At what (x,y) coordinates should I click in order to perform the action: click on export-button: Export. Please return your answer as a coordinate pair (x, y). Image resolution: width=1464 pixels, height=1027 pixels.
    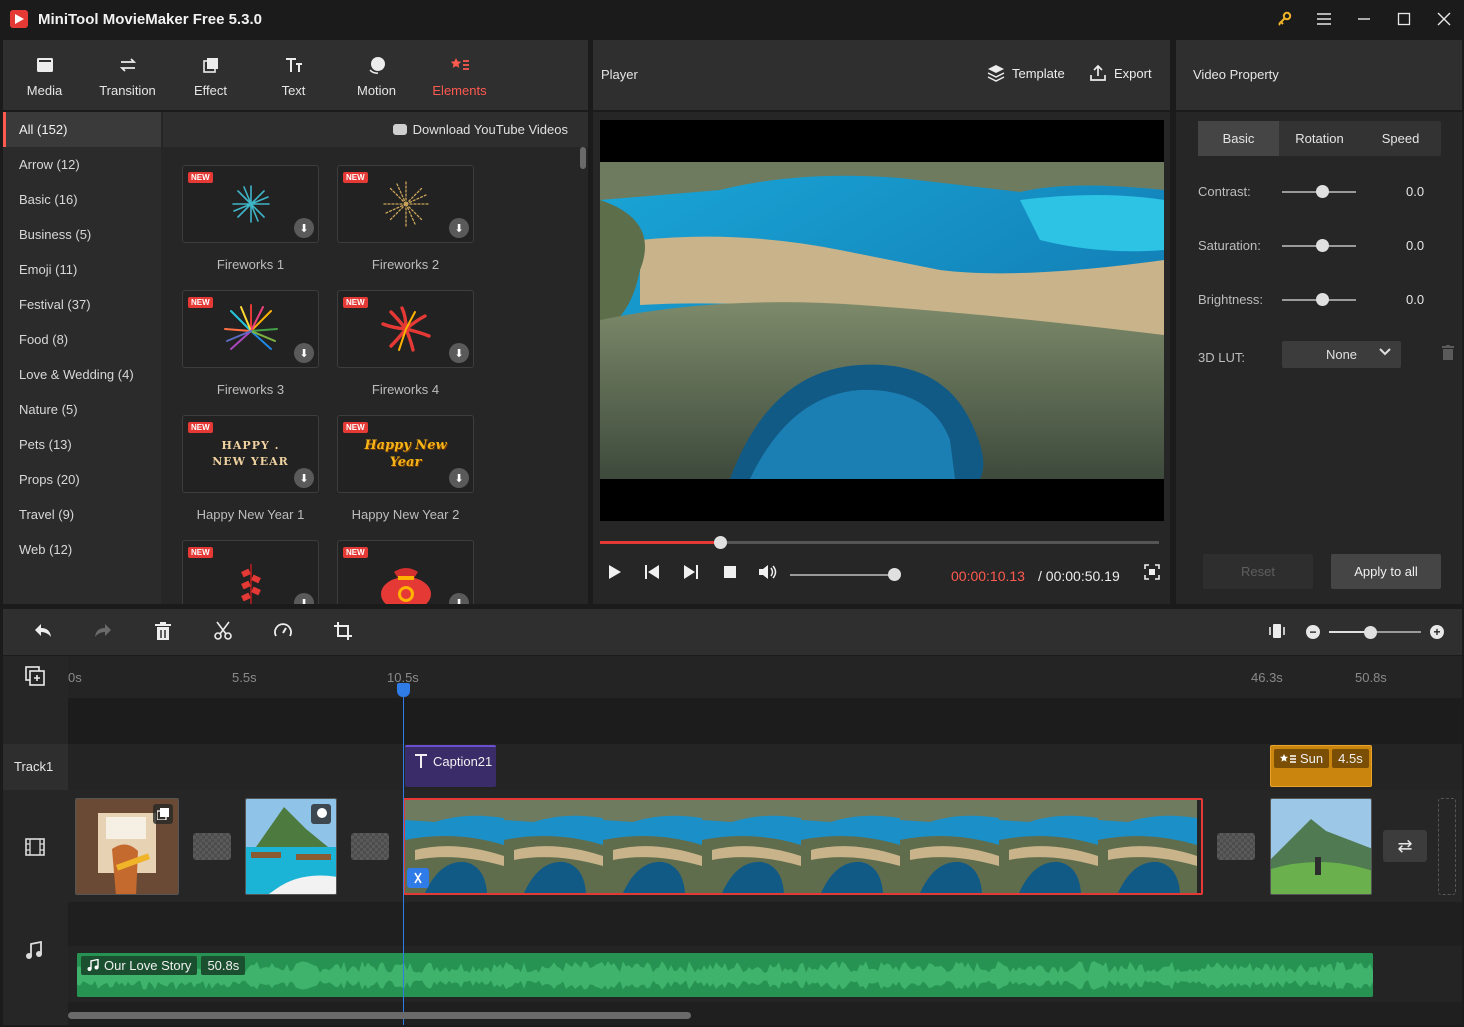
    Looking at the image, I should click on (1120, 73).